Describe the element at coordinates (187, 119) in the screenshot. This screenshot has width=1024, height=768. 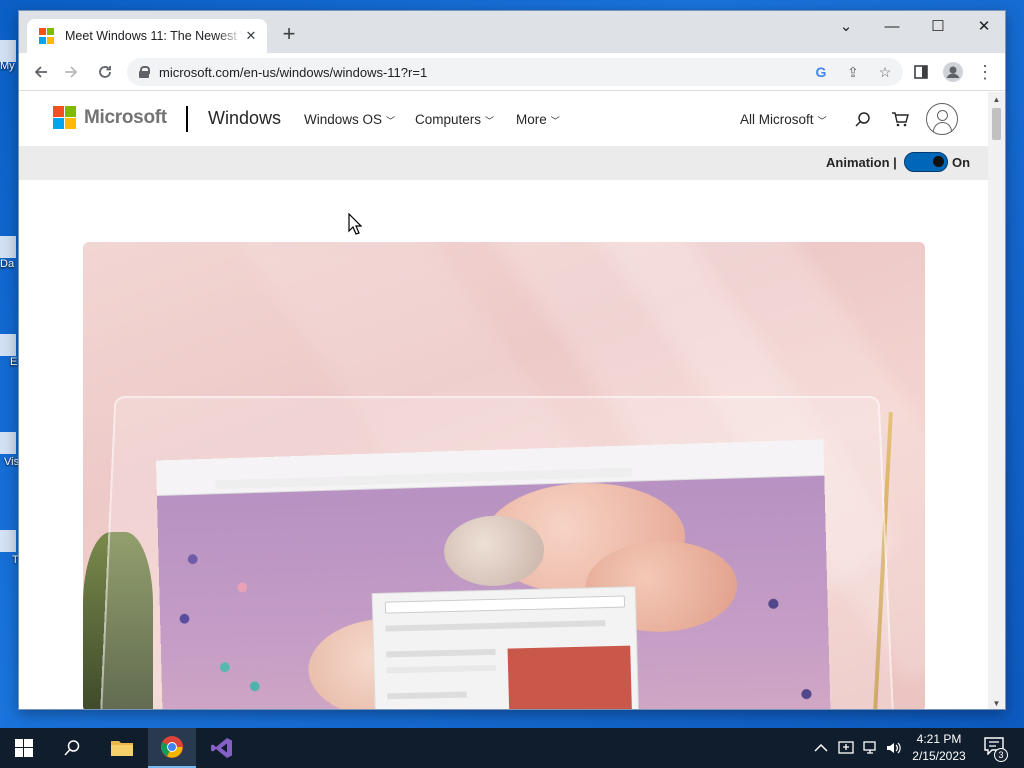
I see `header-divider` at that location.